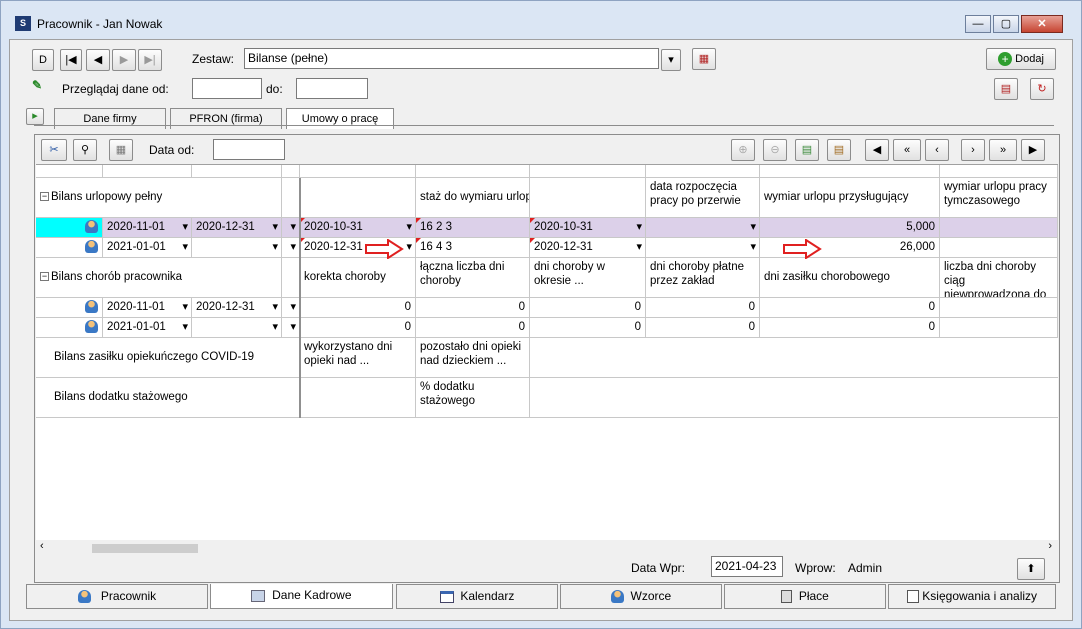 This screenshot has height=629, width=1082. What do you see at coordinates (91, 226) in the screenshot?
I see `person-icon` at bounding box center [91, 226].